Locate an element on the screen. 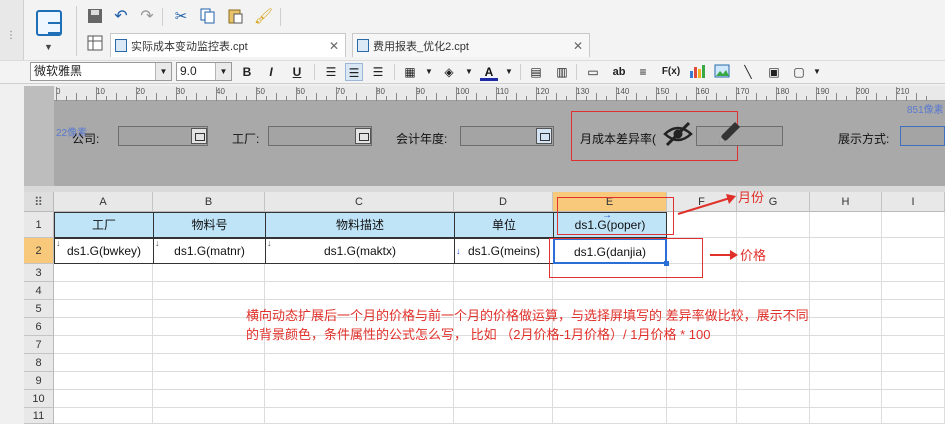 This screenshot has width=945, height=424. header-cell-unit: 单位 is located at coordinates (504, 225).